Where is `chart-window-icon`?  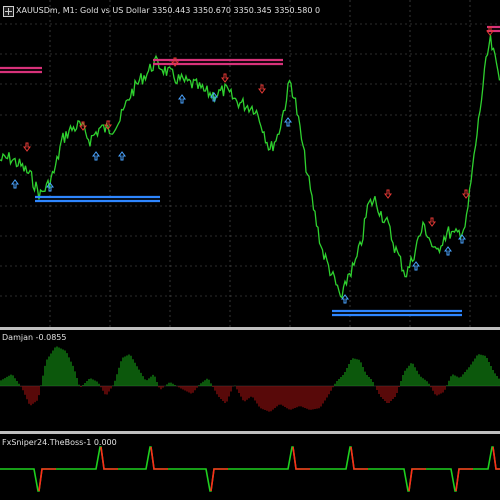
chart-window-icon is located at coordinates (8, 11).